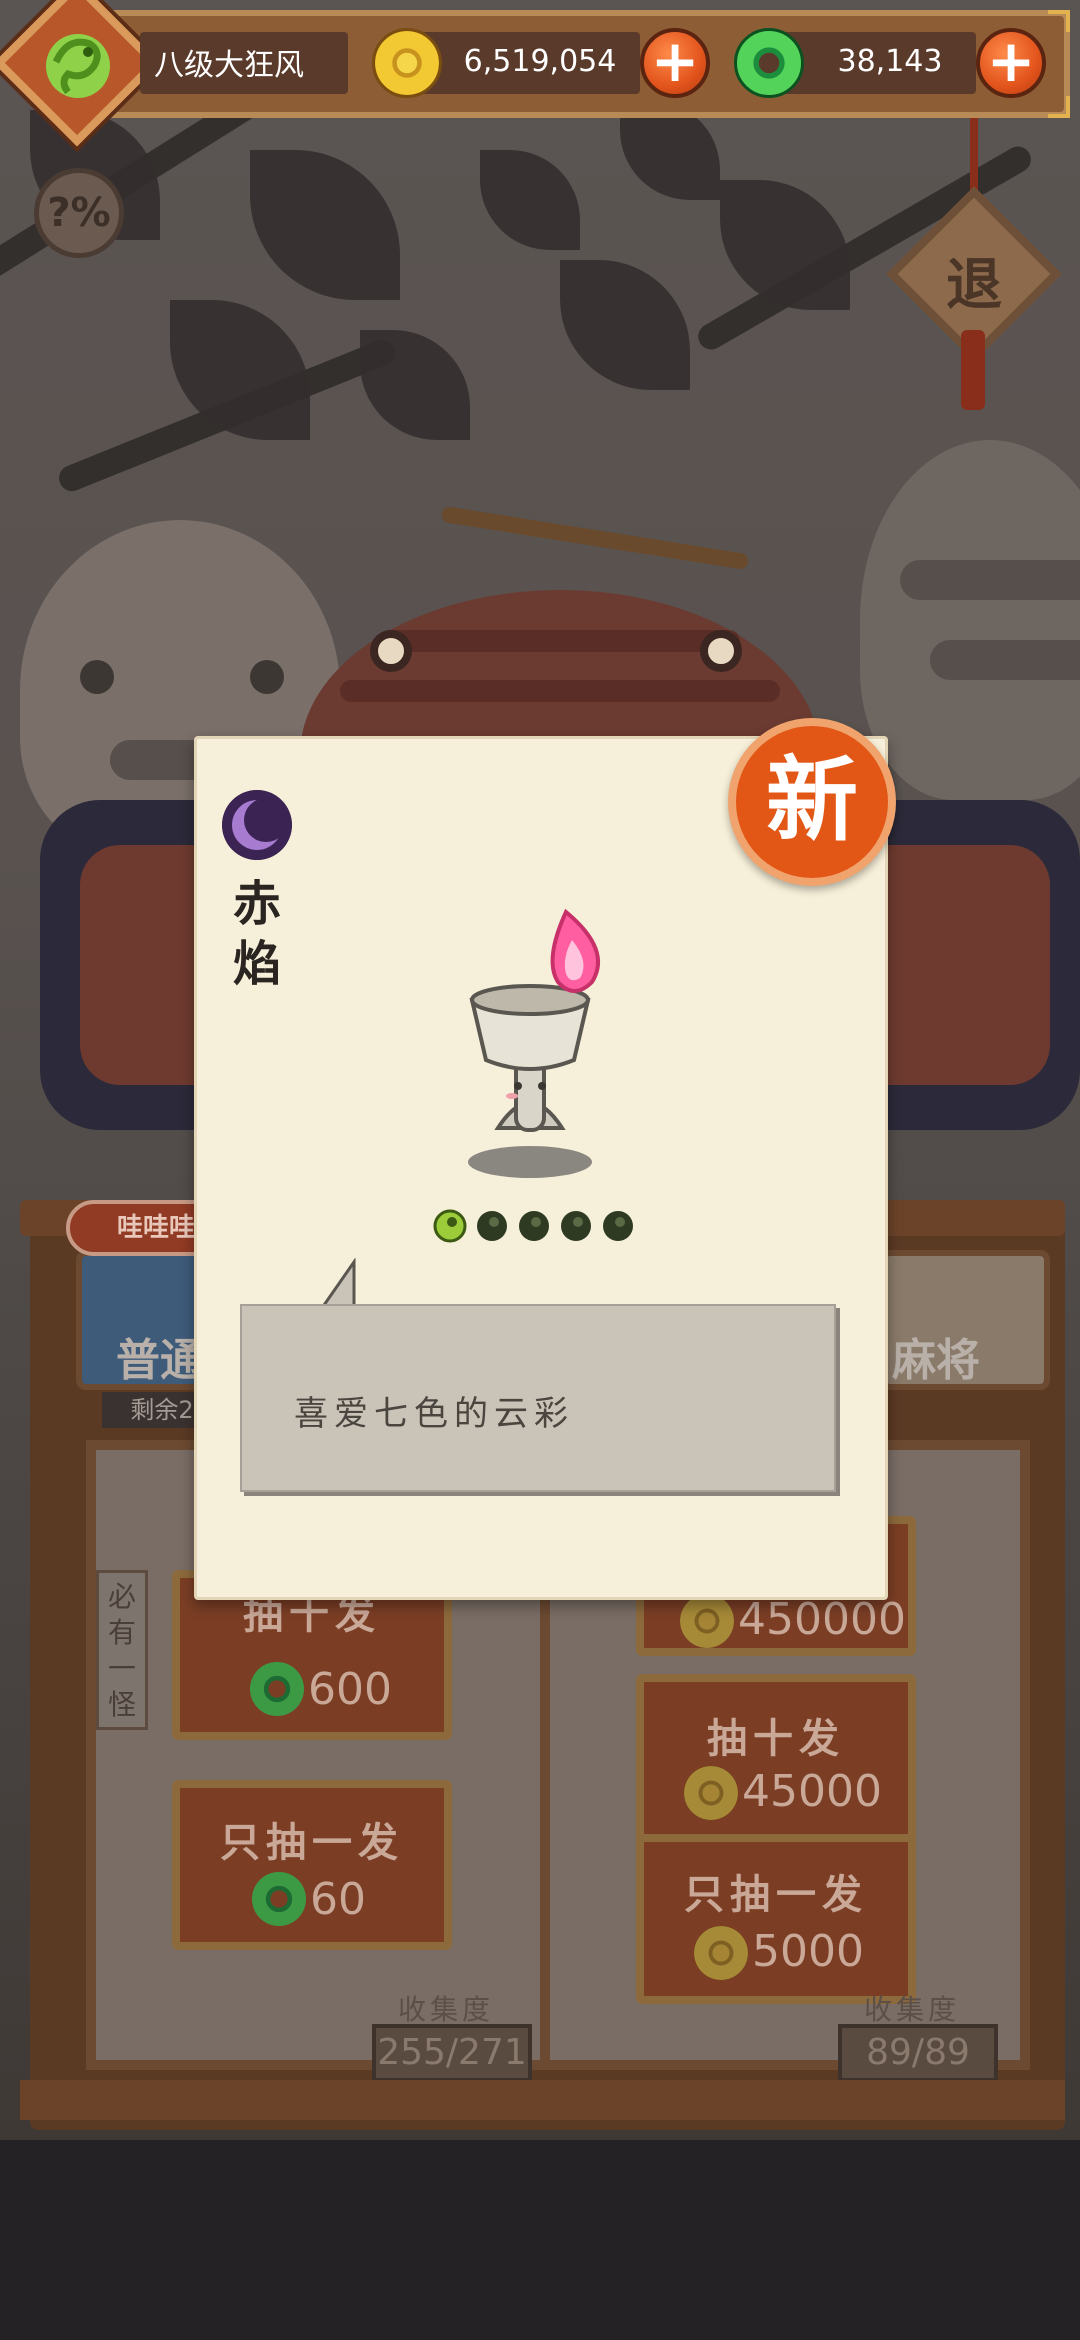  I want to click on drop-rate-help-button: ?%, so click(79, 213).